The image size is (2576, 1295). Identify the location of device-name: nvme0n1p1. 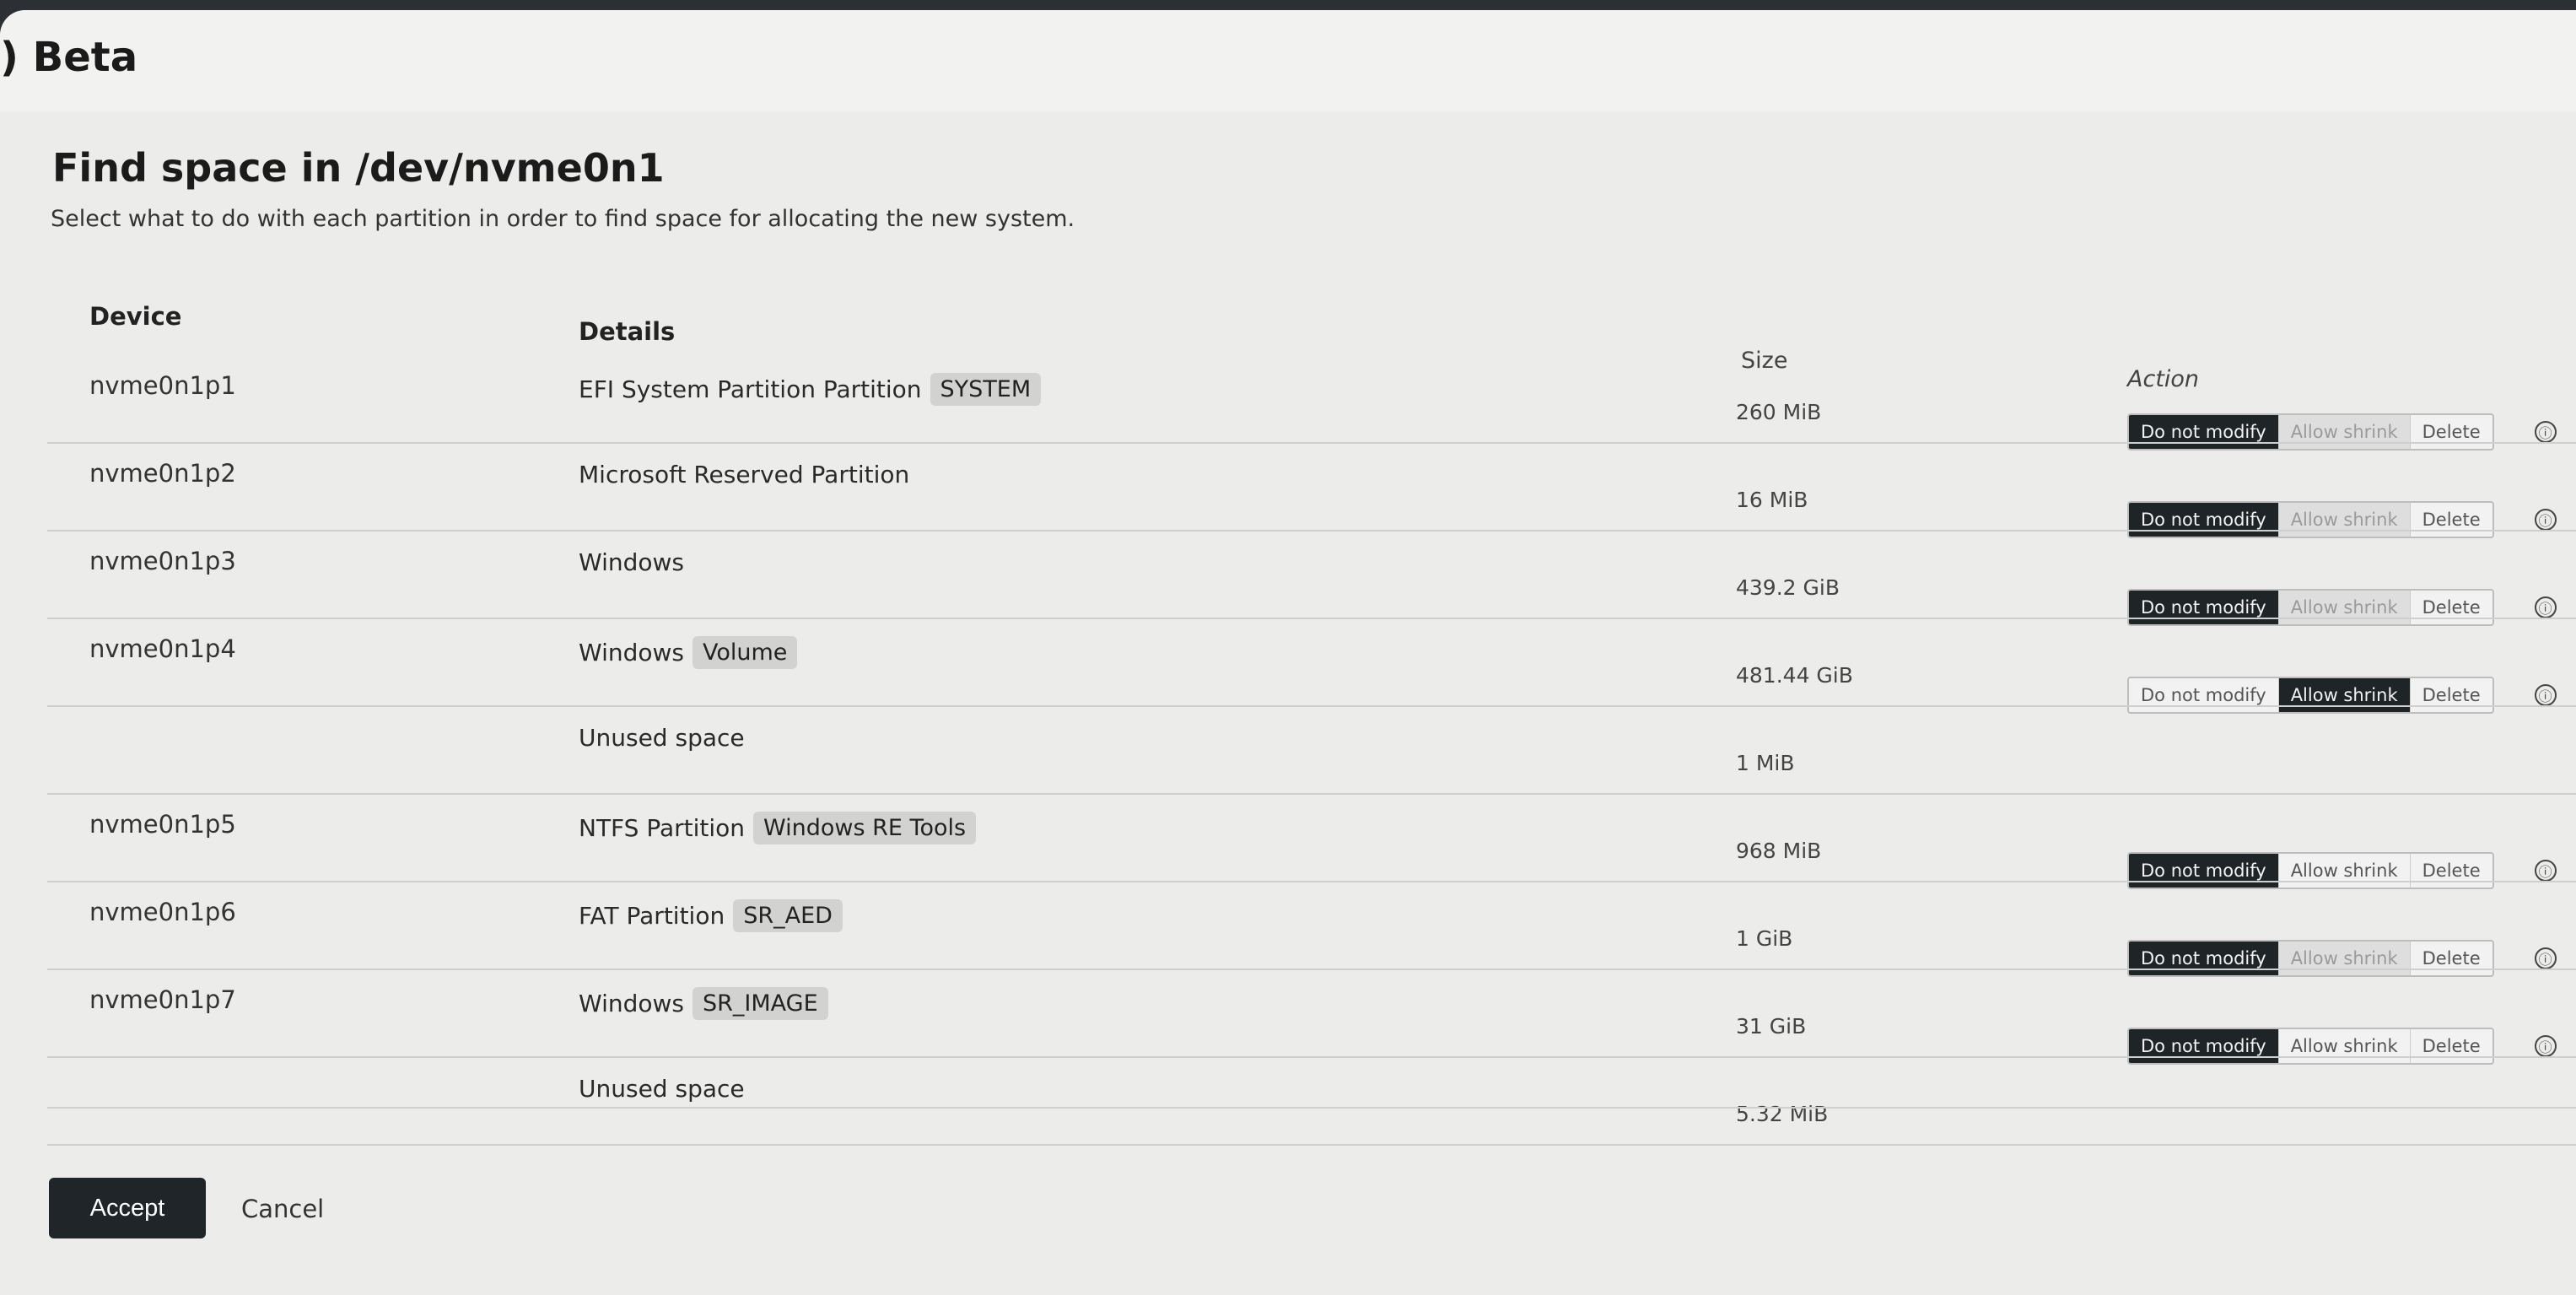
(162, 386).